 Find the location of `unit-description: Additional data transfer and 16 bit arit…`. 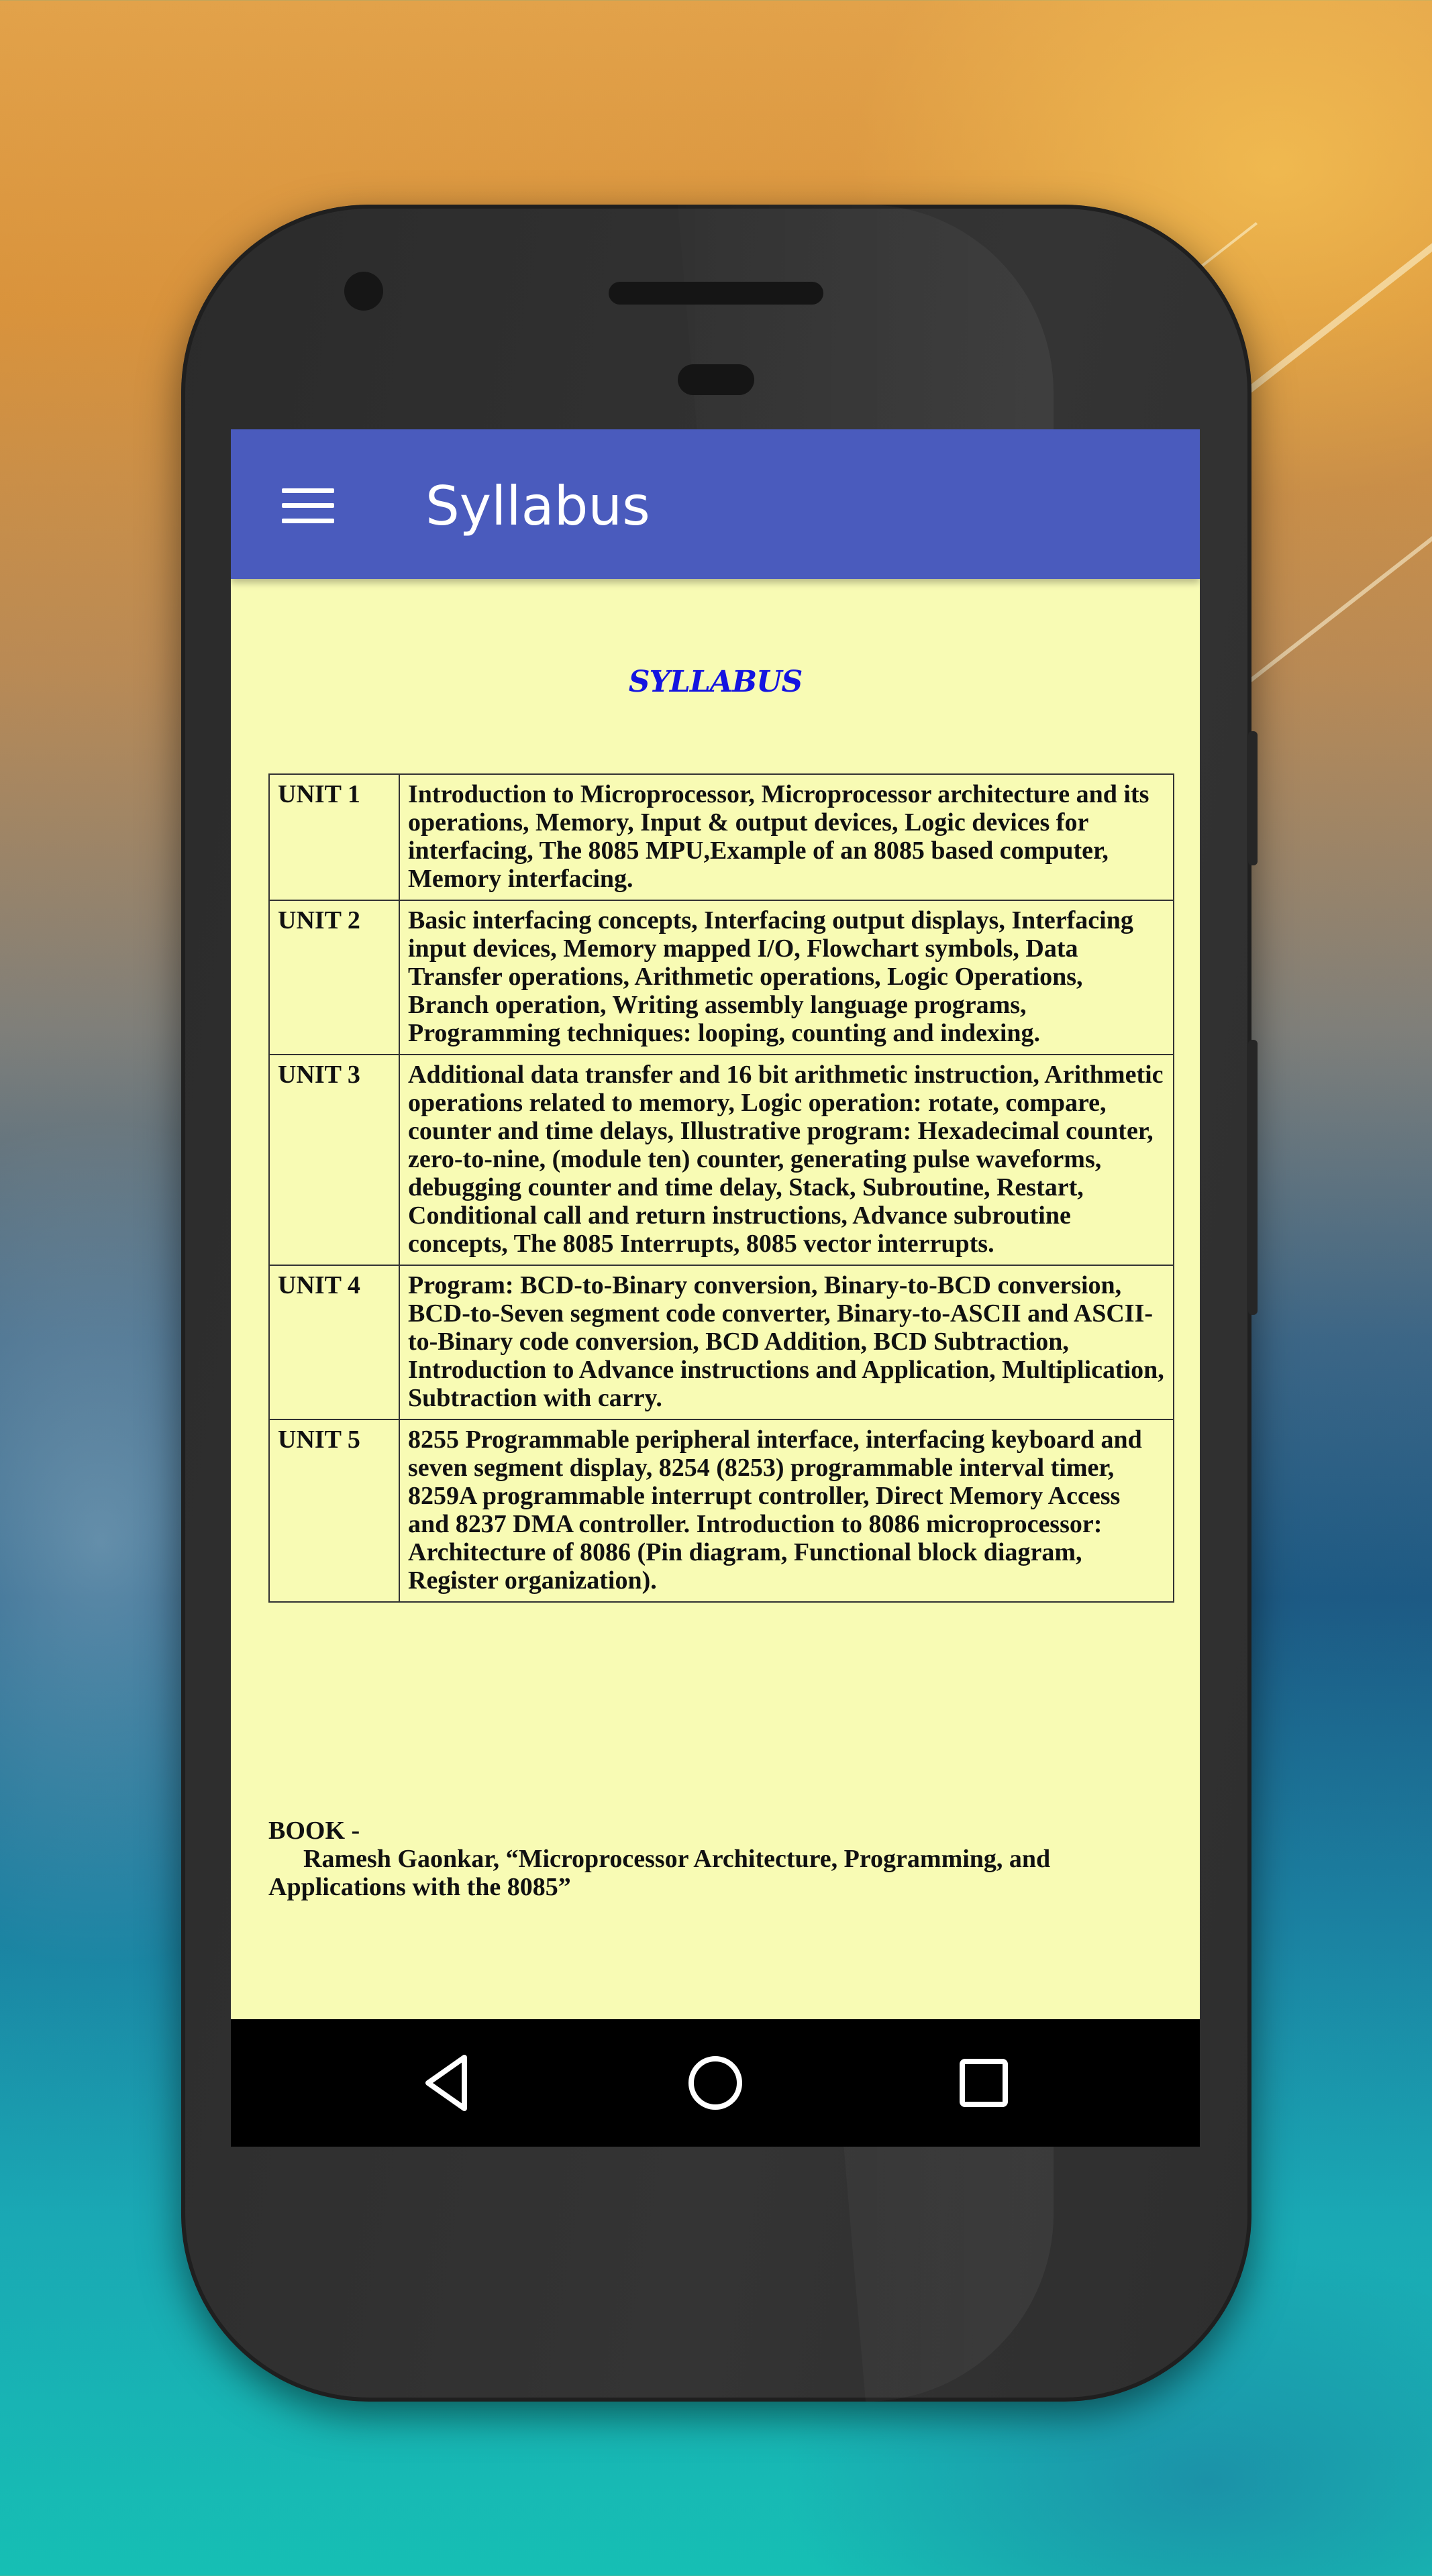

unit-description: Additional data transfer and 16 bit arit… is located at coordinates (786, 1160).